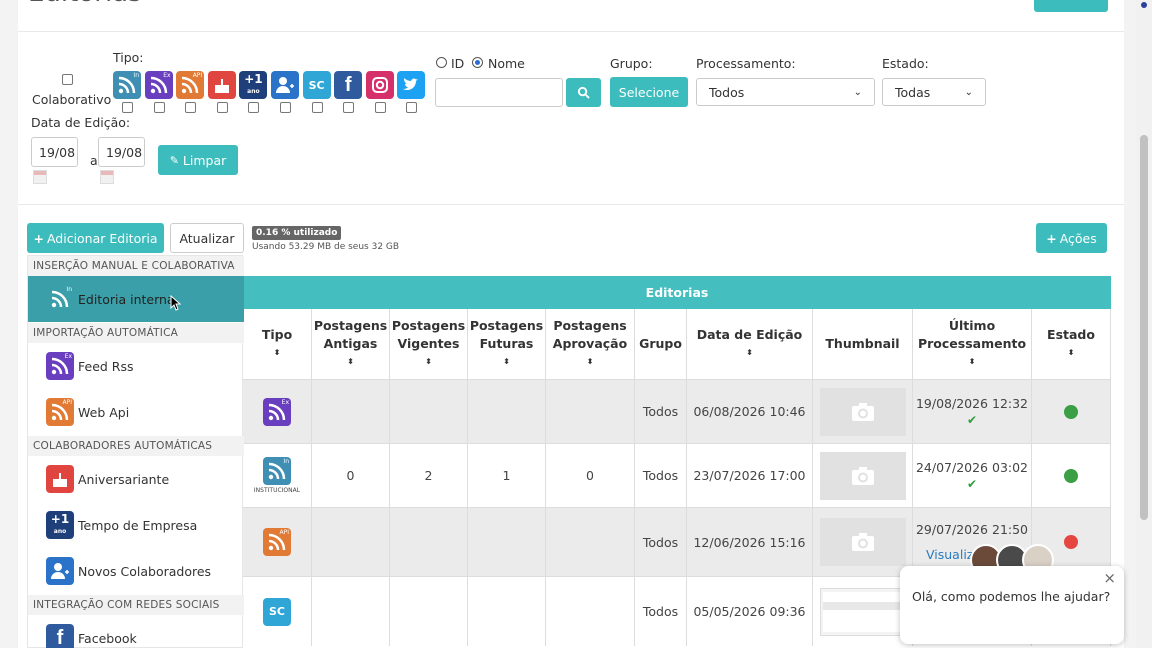 This screenshot has width=1152, height=648. I want to click on column-header: Postagens Vigentes ⬍, so click(429, 344).